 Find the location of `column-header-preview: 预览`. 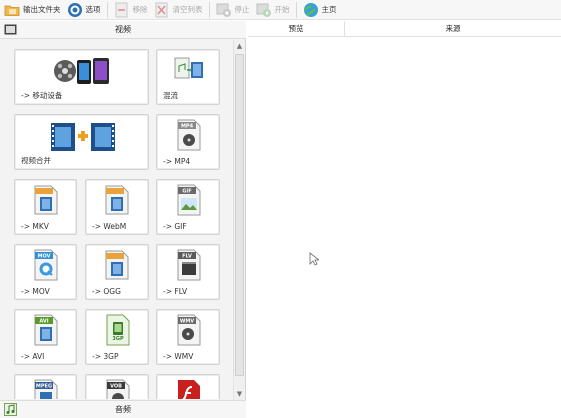

column-header-preview: 预览 is located at coordinates (296, 29).